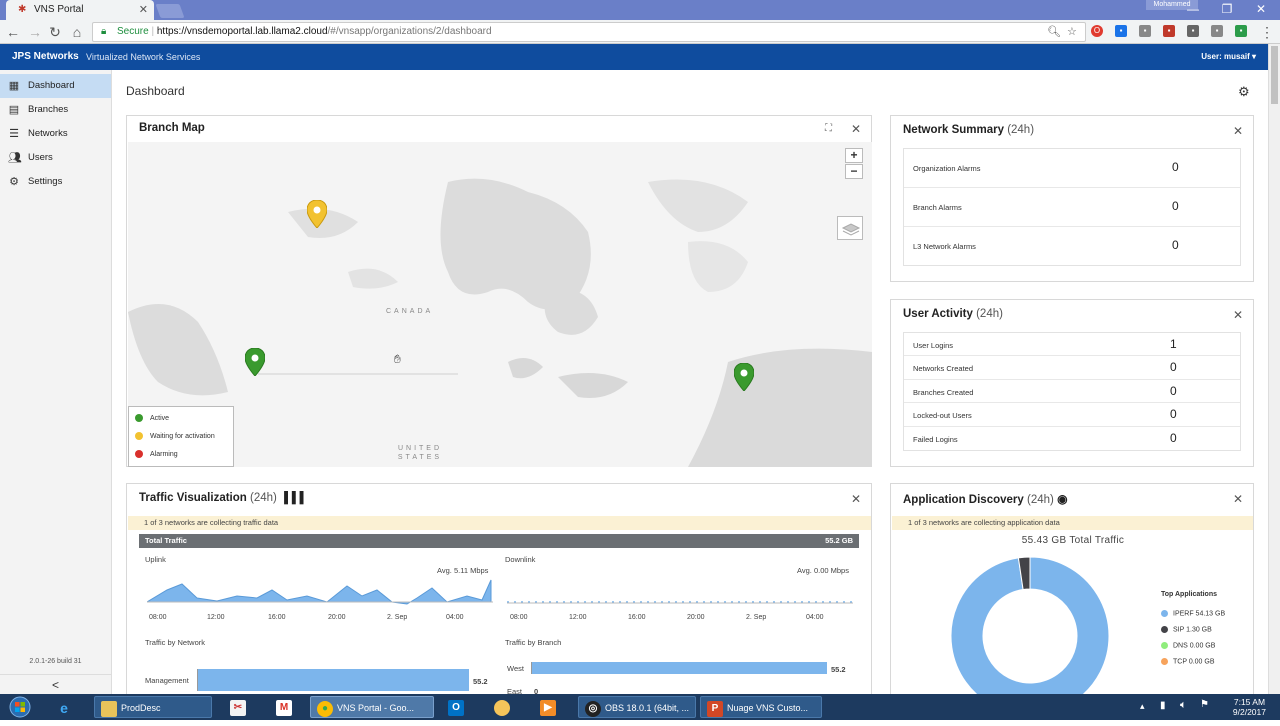 The height and width of the screenshot is (726, 1280). I want to click on home-button: ⌂, so click(77, 32).